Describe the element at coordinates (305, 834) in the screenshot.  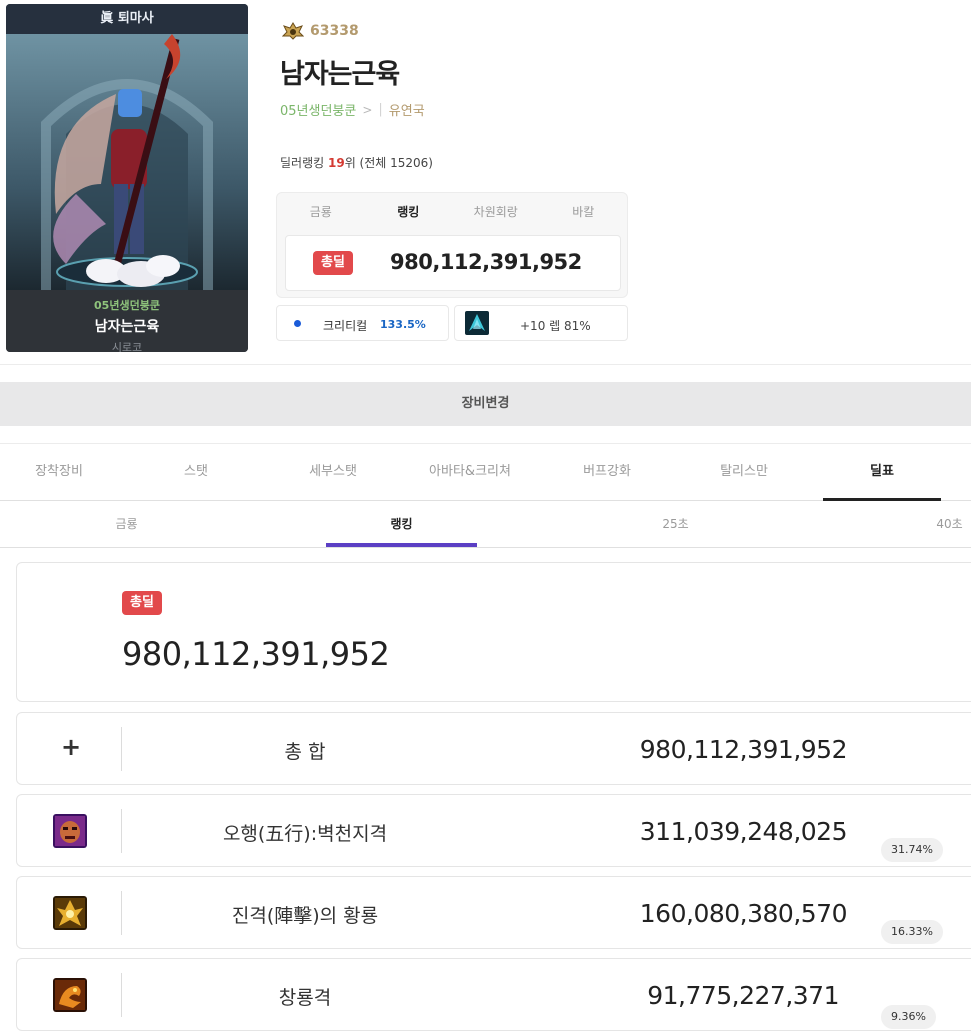
I see `skill-name: 오행(五行):벽천지격` at that location.